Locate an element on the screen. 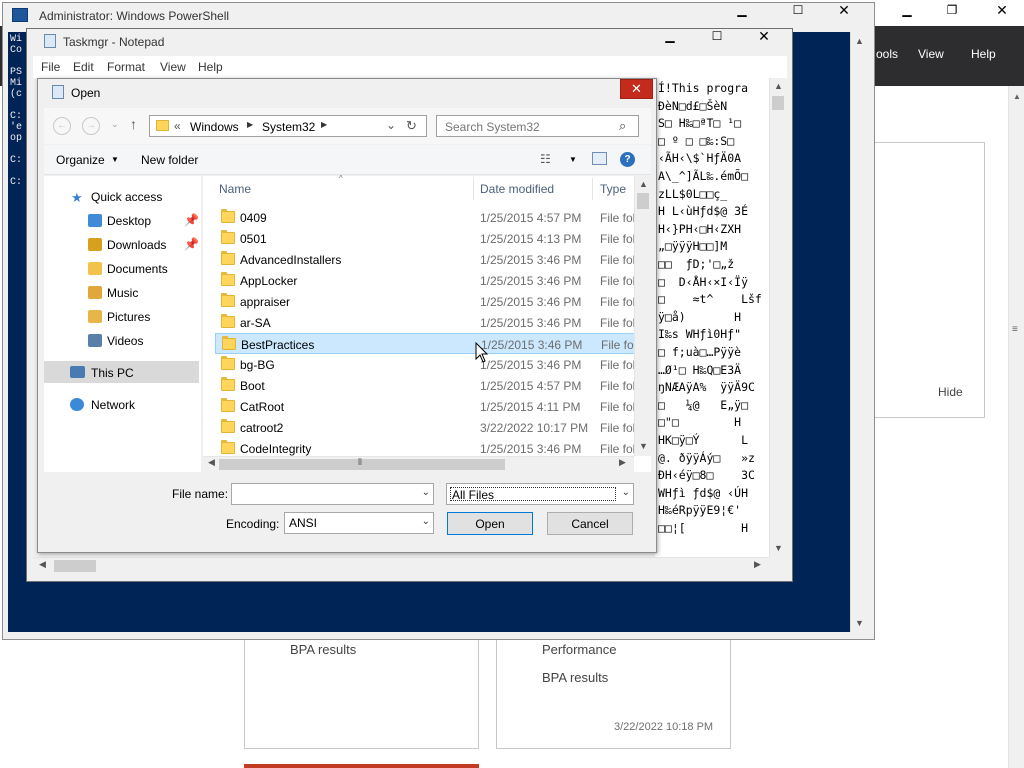 The height and width of the screenshot is (768, 1024). file-row: 0501 1/25/2015 4:13 PM File folder is located at coordinates (425, 238).